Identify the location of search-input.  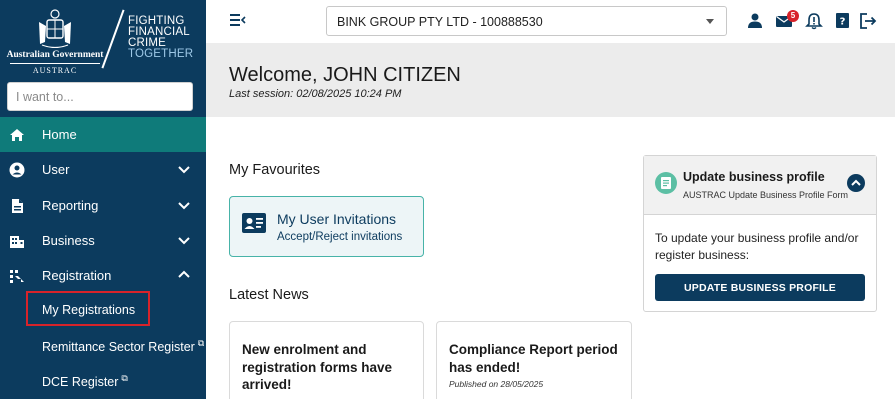
(100, 96).